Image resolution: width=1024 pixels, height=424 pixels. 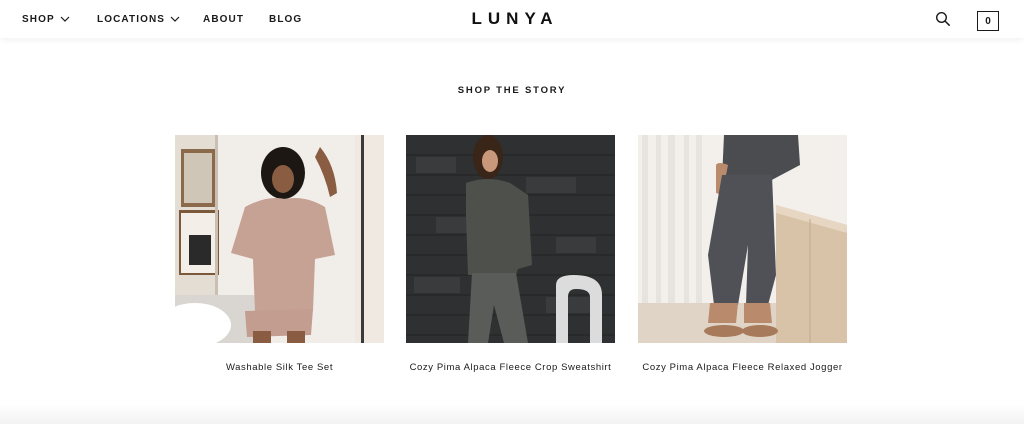 What do you see at coordinates (742, 367) in the screenshot?
I see `product-name: Cozy Pima Alpaca Fleece Relaxed Jogger` at bounding box center [742, 367].